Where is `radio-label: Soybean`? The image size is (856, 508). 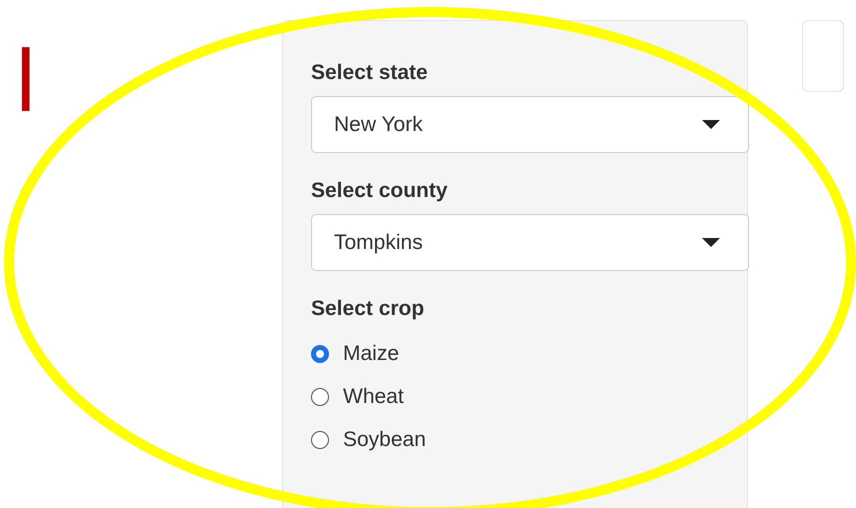
radio-label: Soybean is located at coordinates (384, 440).